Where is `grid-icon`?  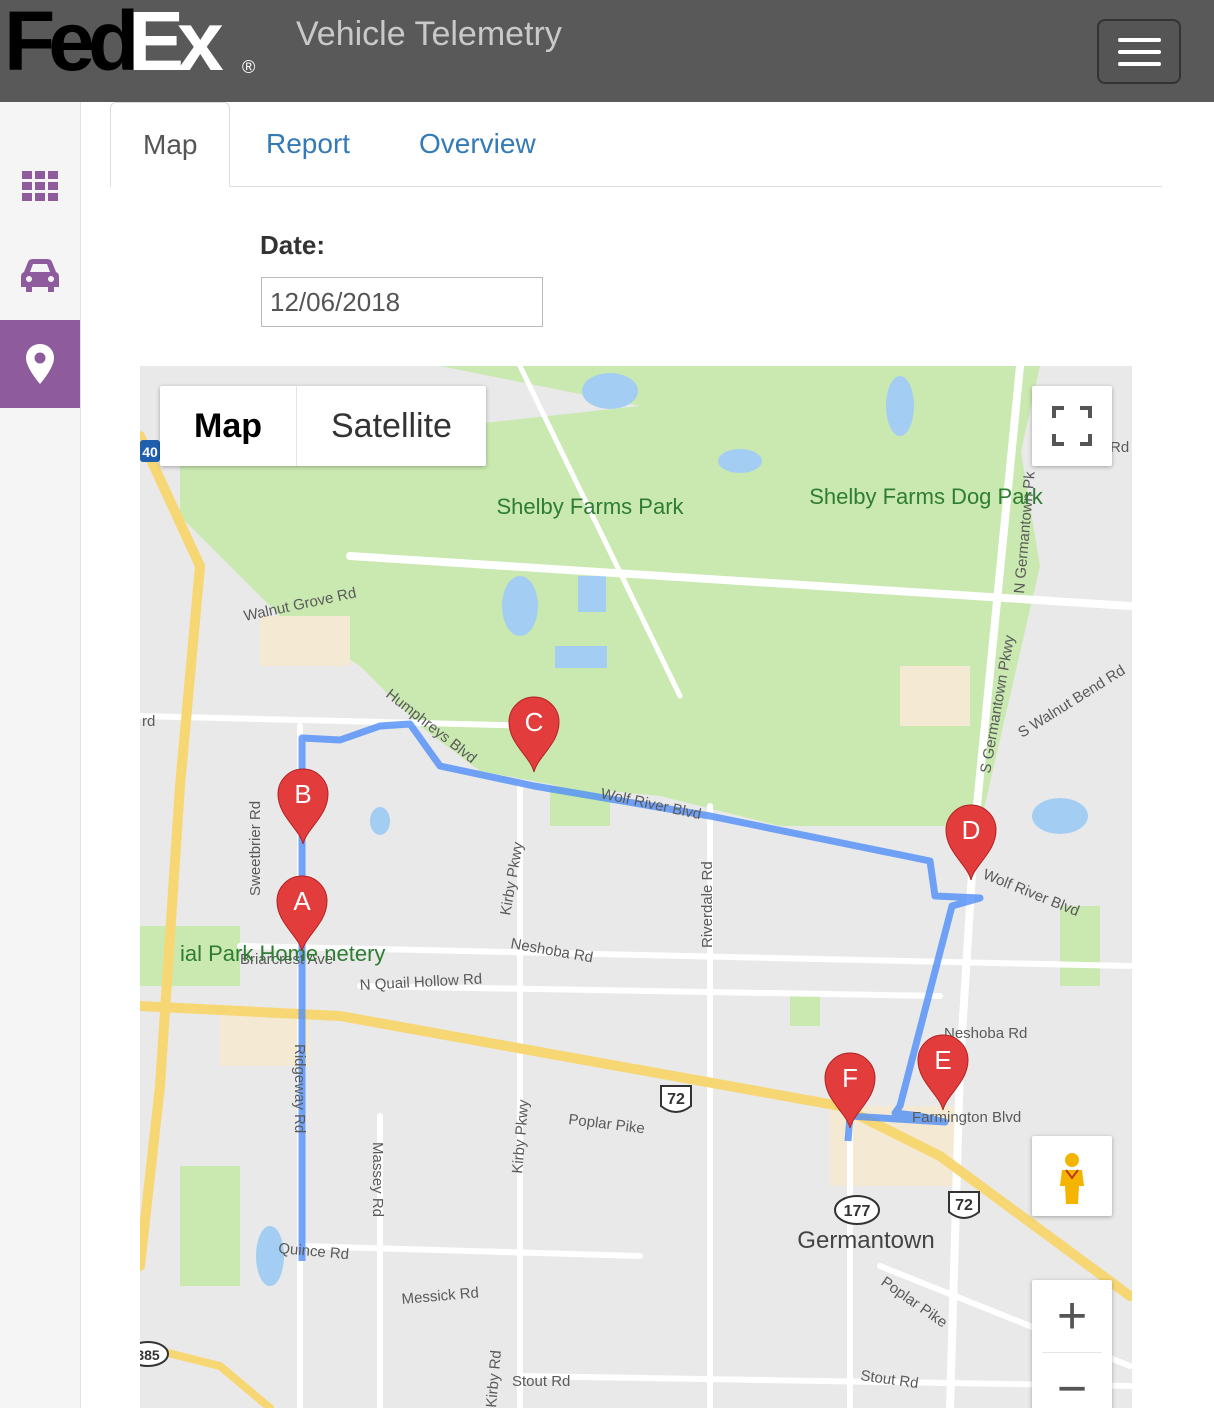 grid-icon is located at coordinates (40, 186).